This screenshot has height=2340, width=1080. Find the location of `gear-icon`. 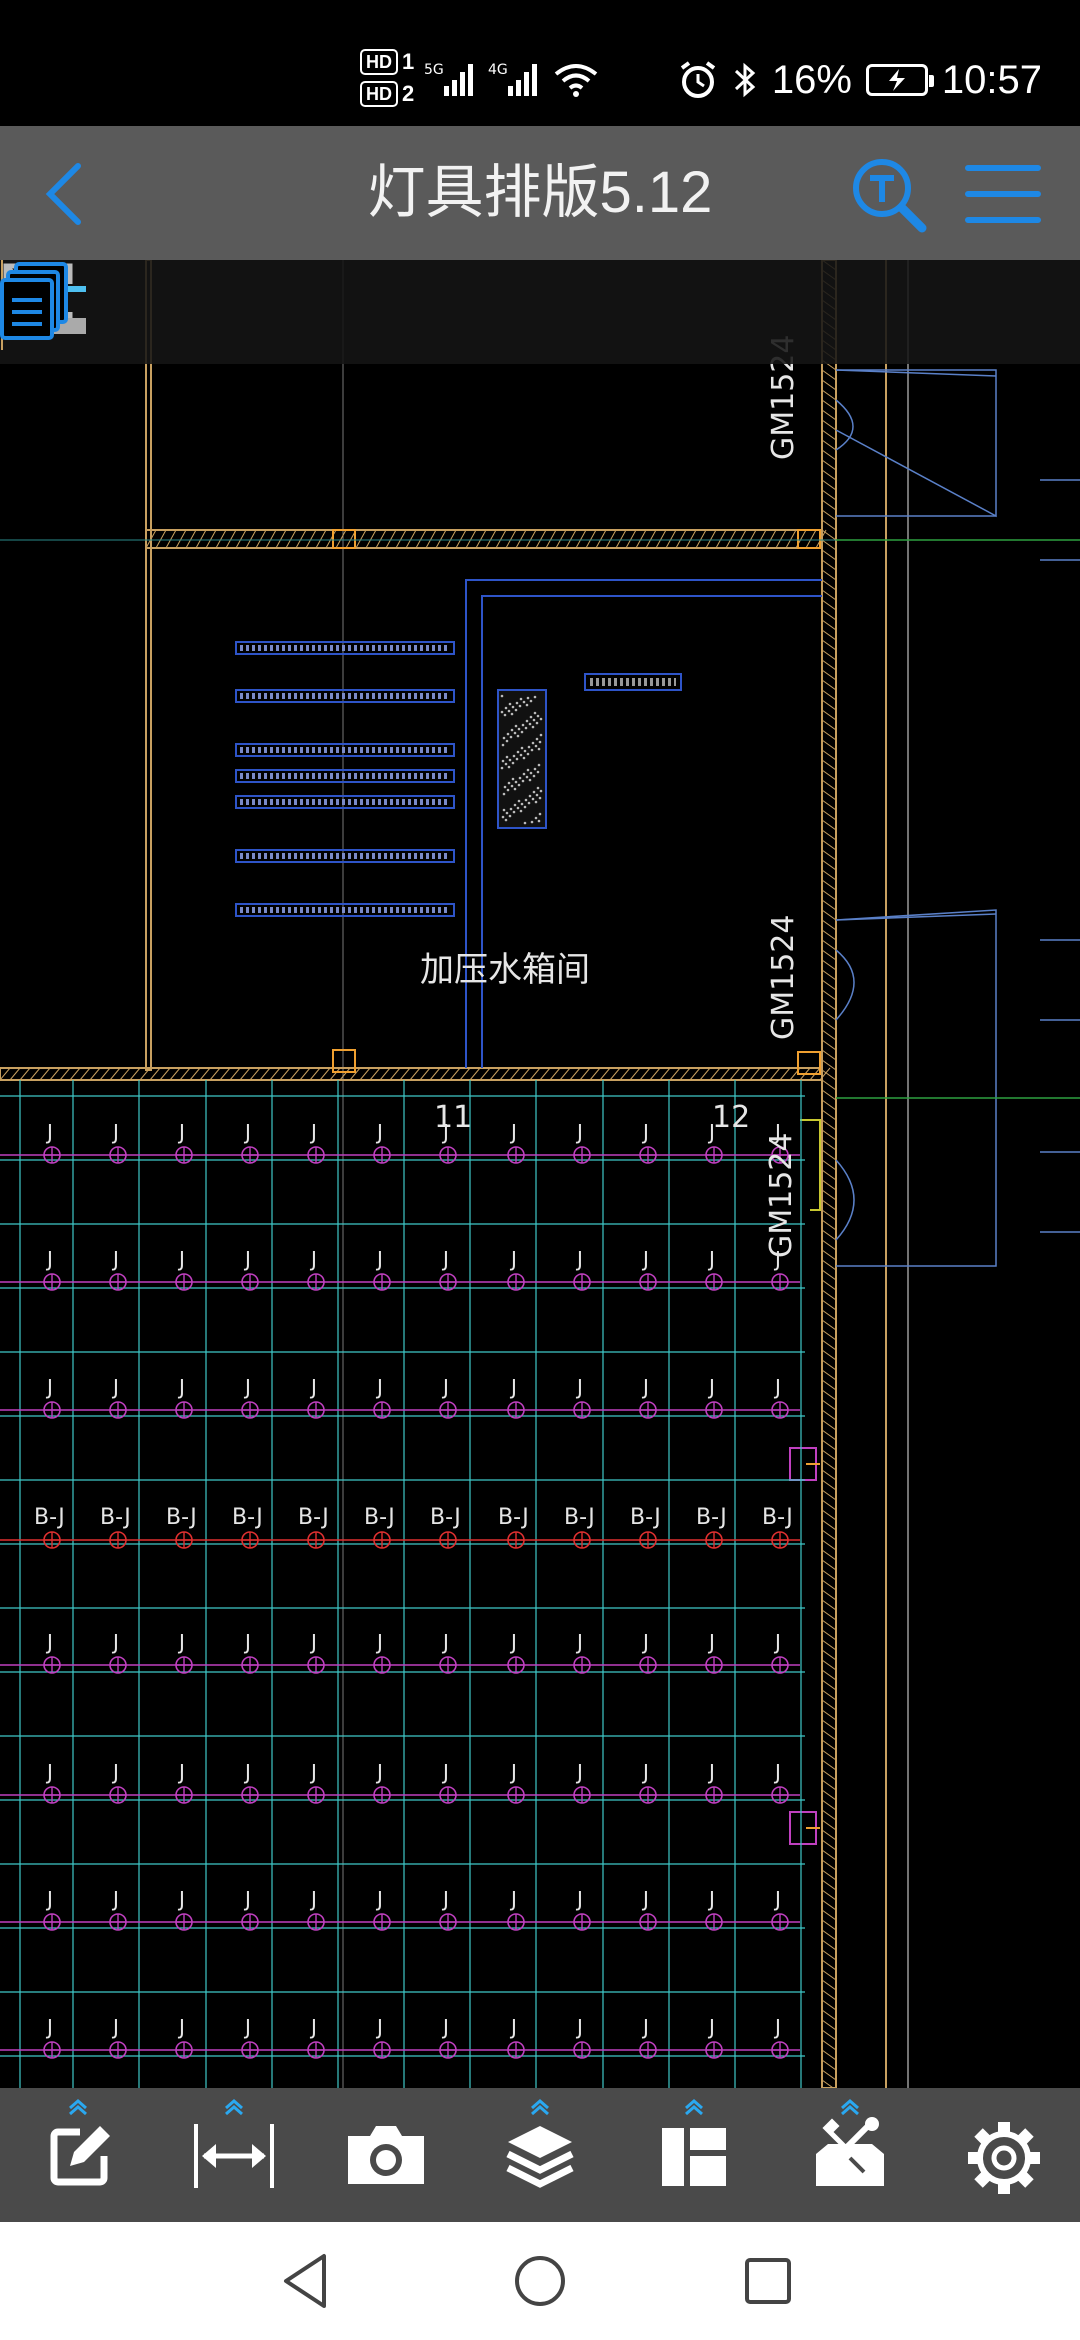

gear-icon is located at coordinates (1004, 2158).